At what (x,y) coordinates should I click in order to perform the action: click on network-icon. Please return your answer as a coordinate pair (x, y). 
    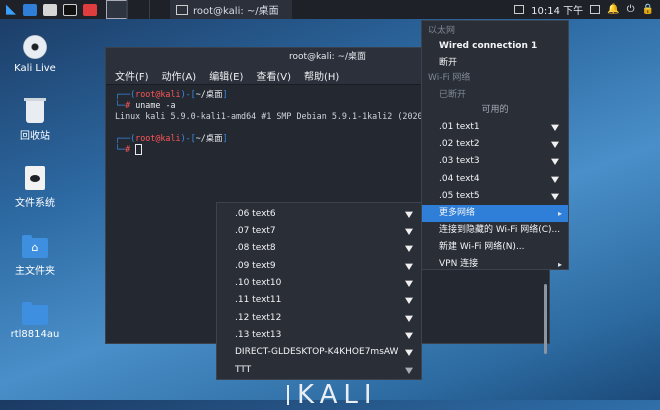
    Looking at the image, I should click on (595, 9).